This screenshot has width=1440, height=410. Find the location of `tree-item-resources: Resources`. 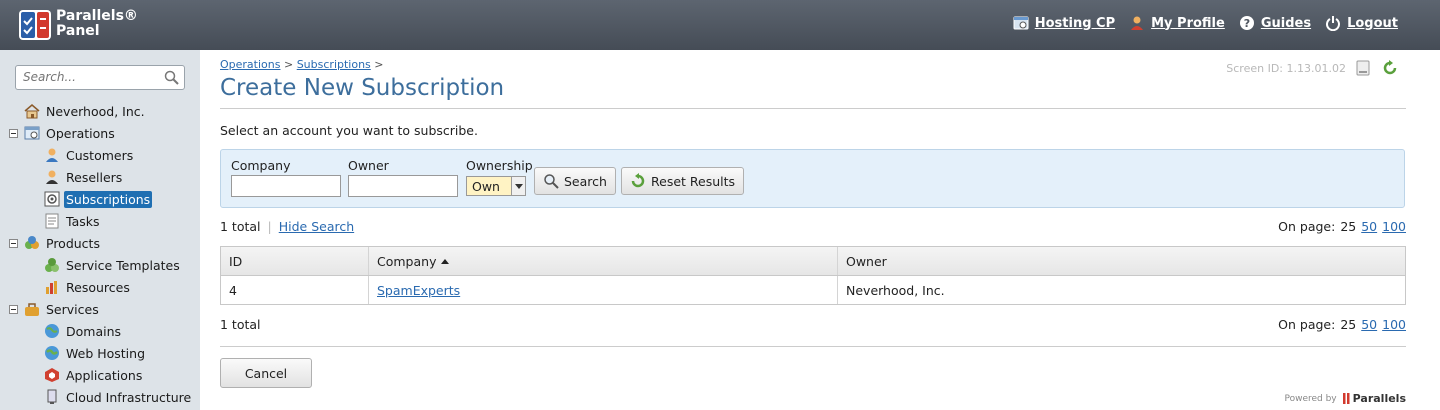

tree-item-resources: Resources is located at coordinates (100, 287).